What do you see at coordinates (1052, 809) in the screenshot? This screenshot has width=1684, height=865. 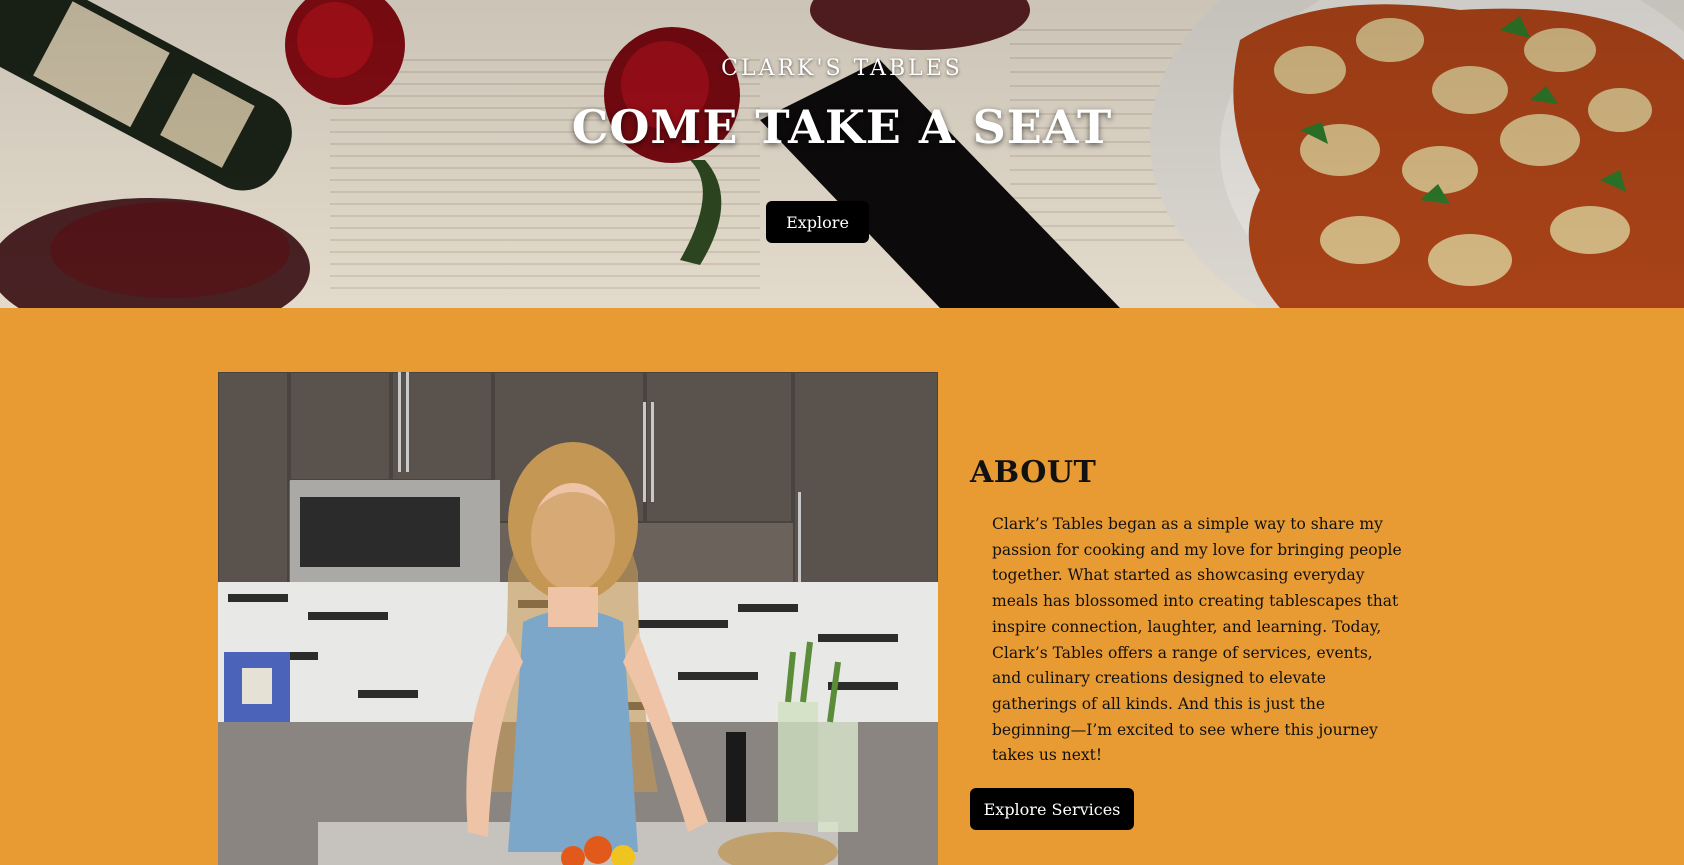 I see `explore-services-button: Explore Services` at bounding box center [1052, 809].